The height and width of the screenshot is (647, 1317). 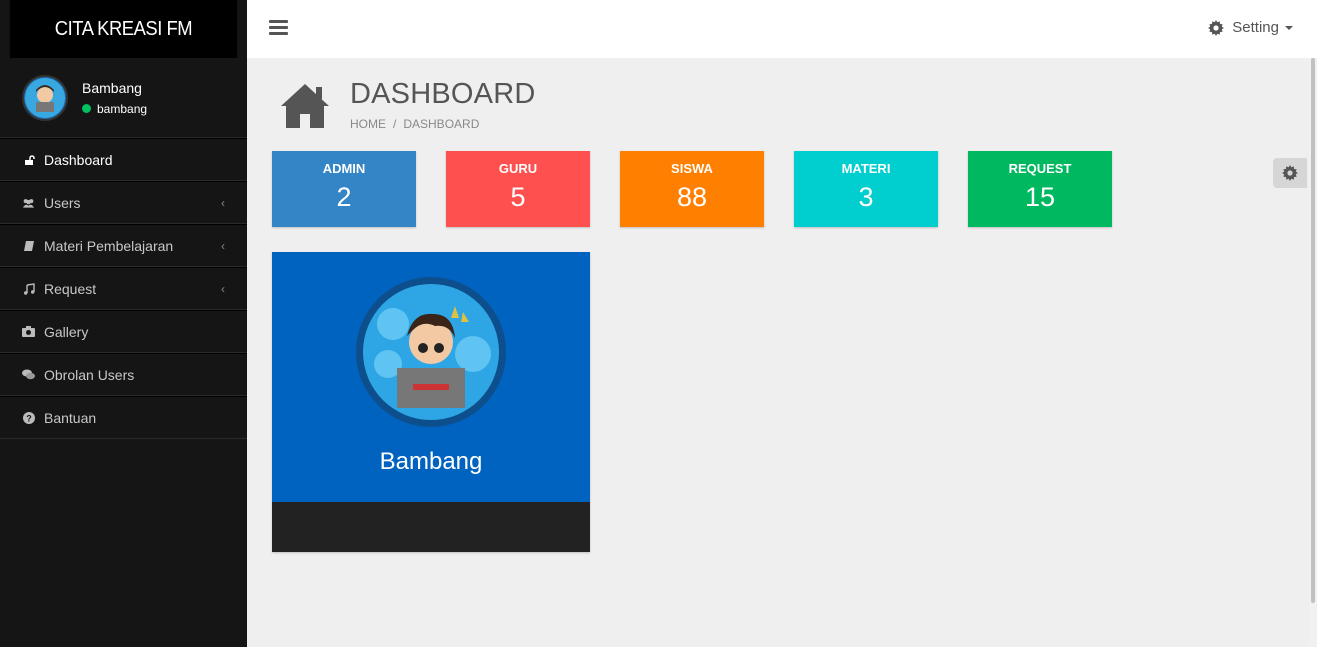 I want to click on sidebar-item-label: Request, so click(x=70, y=288).